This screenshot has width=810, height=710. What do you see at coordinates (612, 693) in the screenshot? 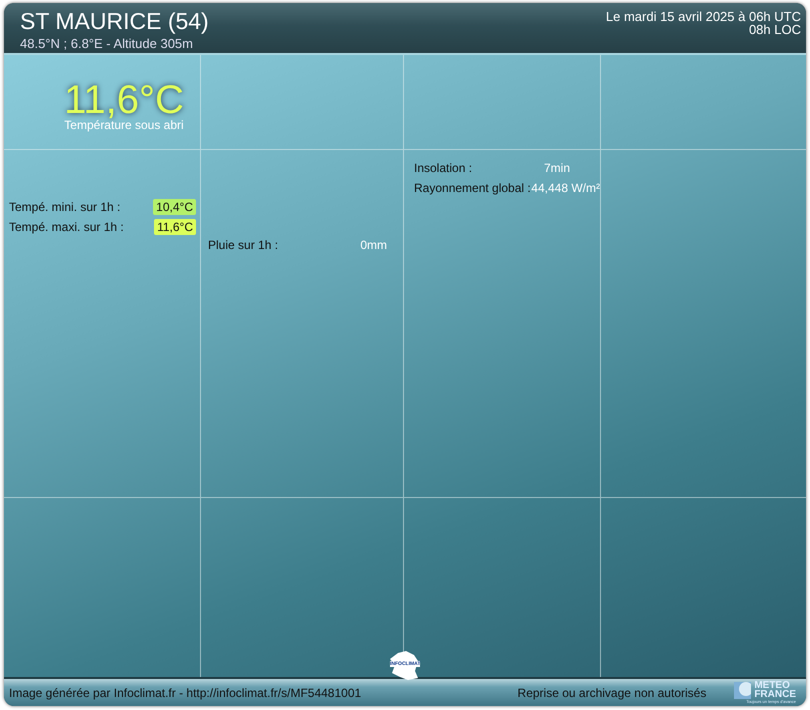
I see `notice-text: Reprise ou archivage non autorisés` at bounding box center [612, 693].